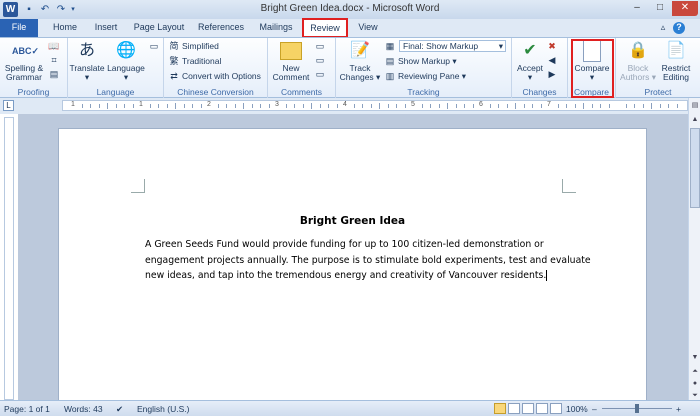 This screenshot has height=416, width=700. What do you see at coordinates (663, 28) in the screenshot?
I see `minimize-ribbon-icon: ▵` at bounding box center [663, 28].